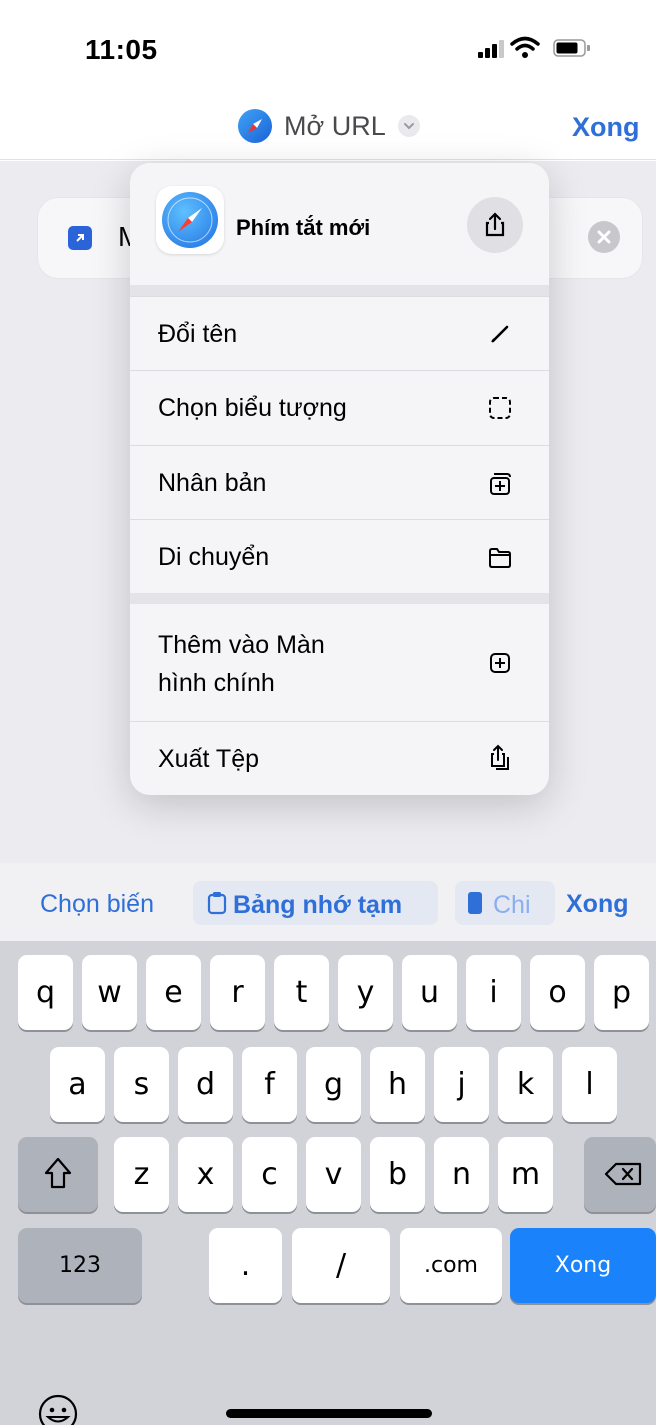 The height and width of the screenshot is (1425, 656). What do you see at coordinates (328, 45) in the screenshot?
I see `status-bar: 11:05` at bounding box center [328, 45].